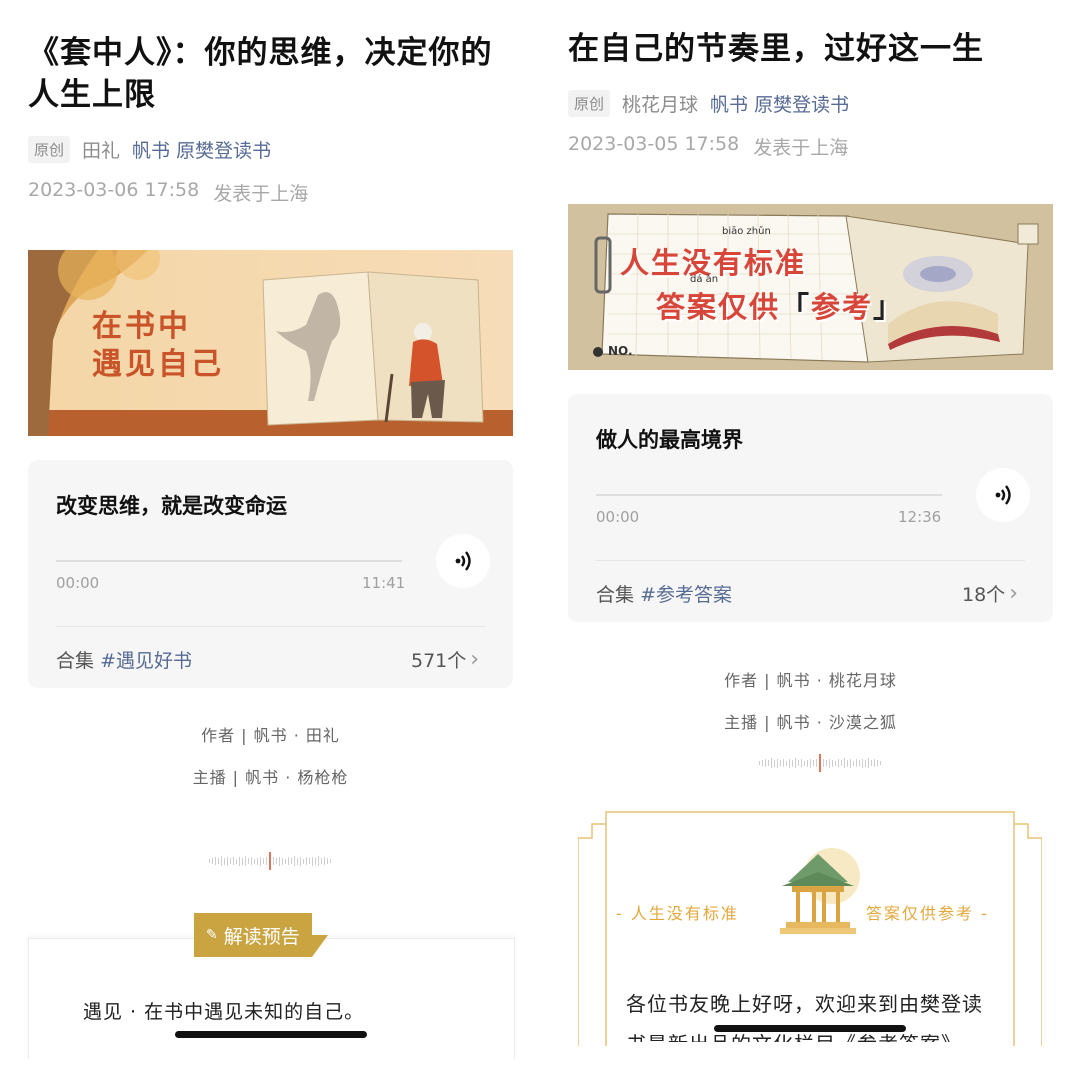 The image size is (1080, 1080). What do you see at coordinates (141, 326) in the screenshot?
I see `banner-text-line-1: 在书中` at bounding box center [141, 326].